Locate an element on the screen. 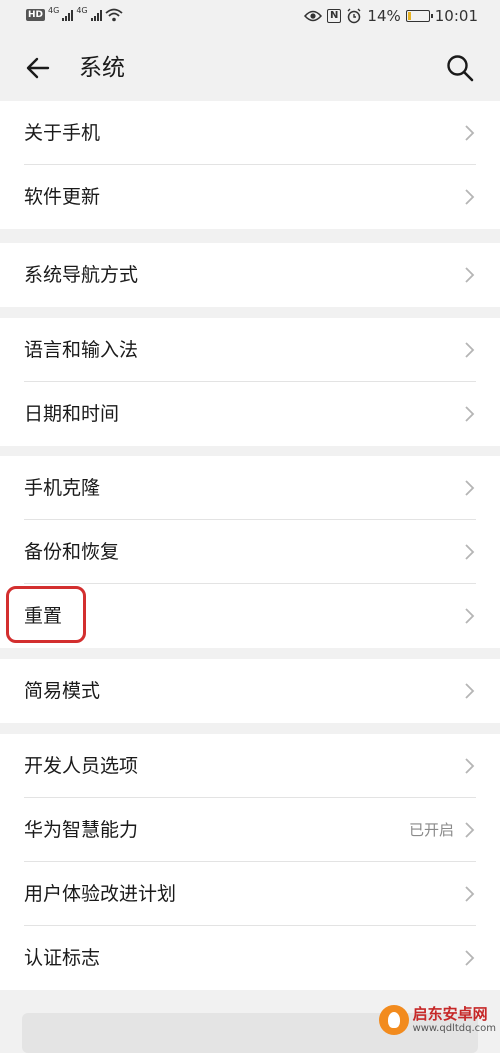  settings-item-label: 华为智慧能力 is located at coordinates (81, 830).